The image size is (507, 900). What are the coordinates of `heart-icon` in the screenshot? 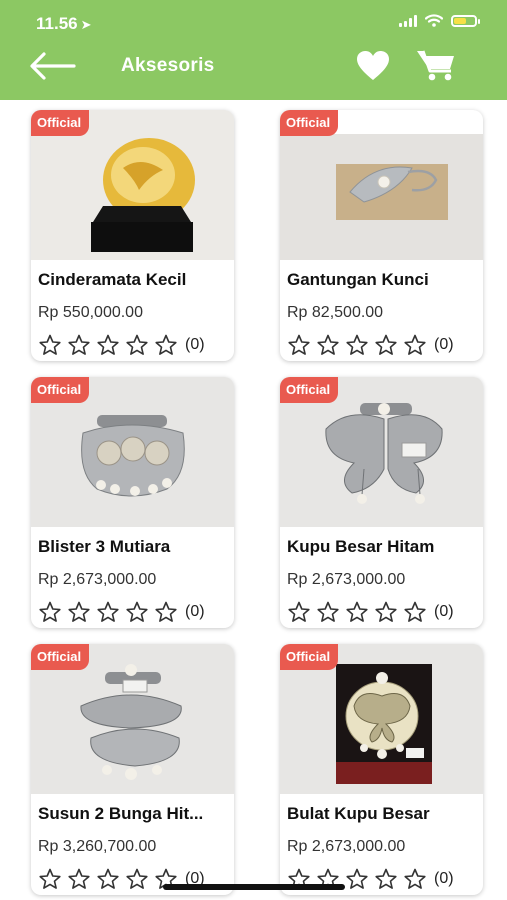 It's located at (373, 65).